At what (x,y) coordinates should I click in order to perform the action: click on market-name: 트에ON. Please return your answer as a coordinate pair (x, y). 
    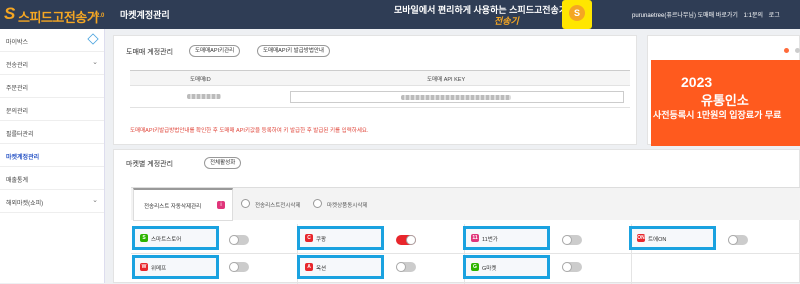
    Looking at the image, I should click on (657, 240).